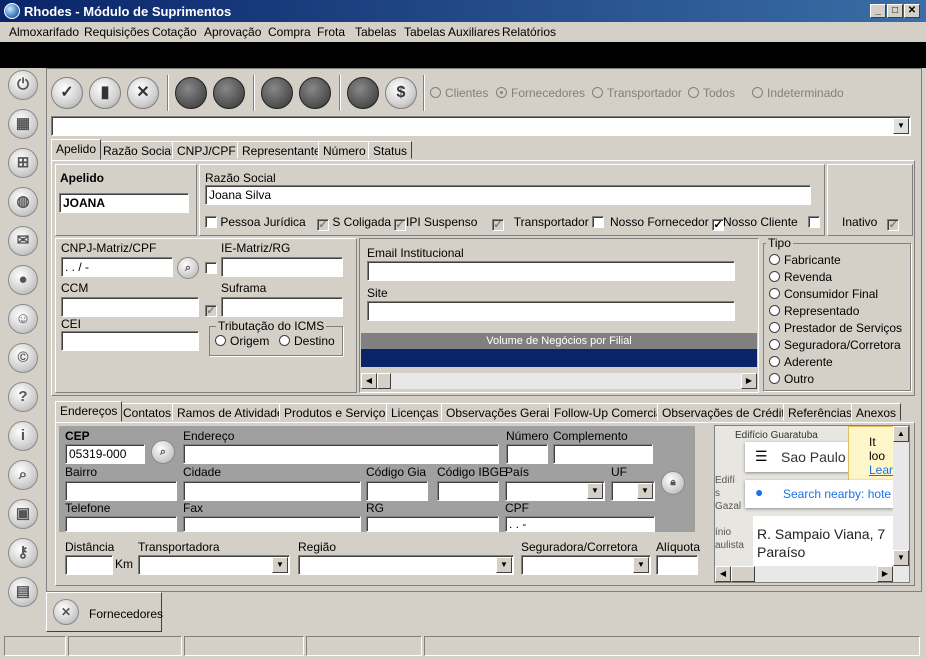  What do you see at coordinates (727, 412) in the screenshot?
I see `tab-observacoes-credito: Observações de Crédito` at bounding box center [727, 412].